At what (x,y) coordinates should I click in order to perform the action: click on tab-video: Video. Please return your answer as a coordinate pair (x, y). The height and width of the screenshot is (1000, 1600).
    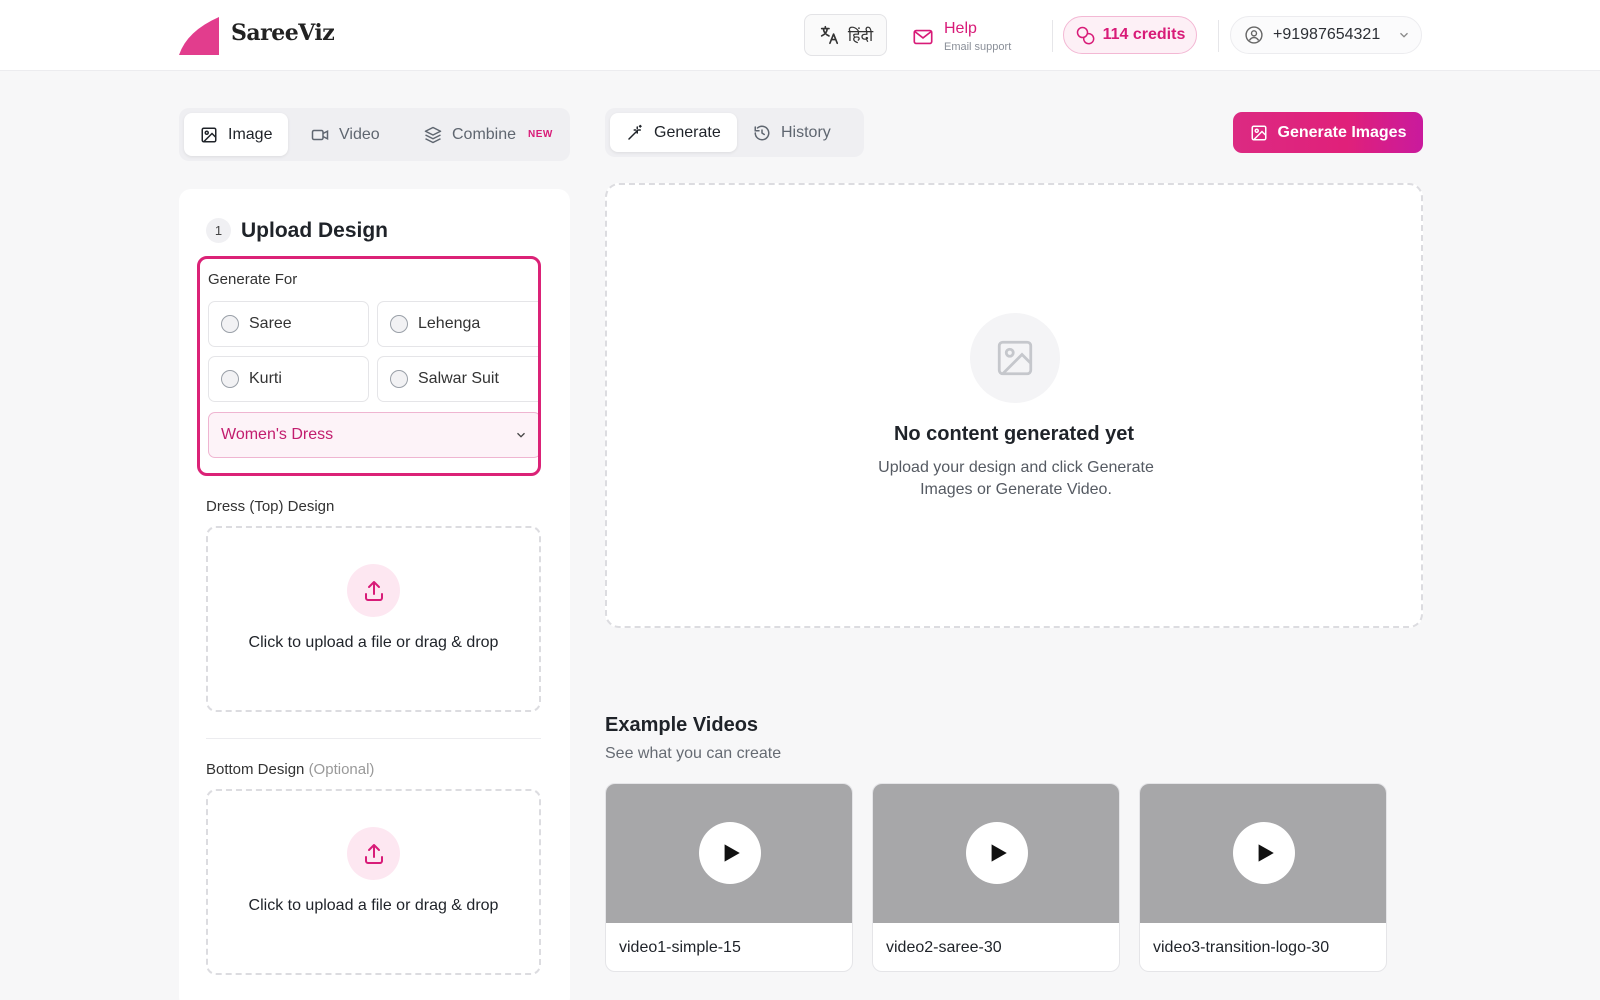
    Looking at the image, I should click on (345, 134).